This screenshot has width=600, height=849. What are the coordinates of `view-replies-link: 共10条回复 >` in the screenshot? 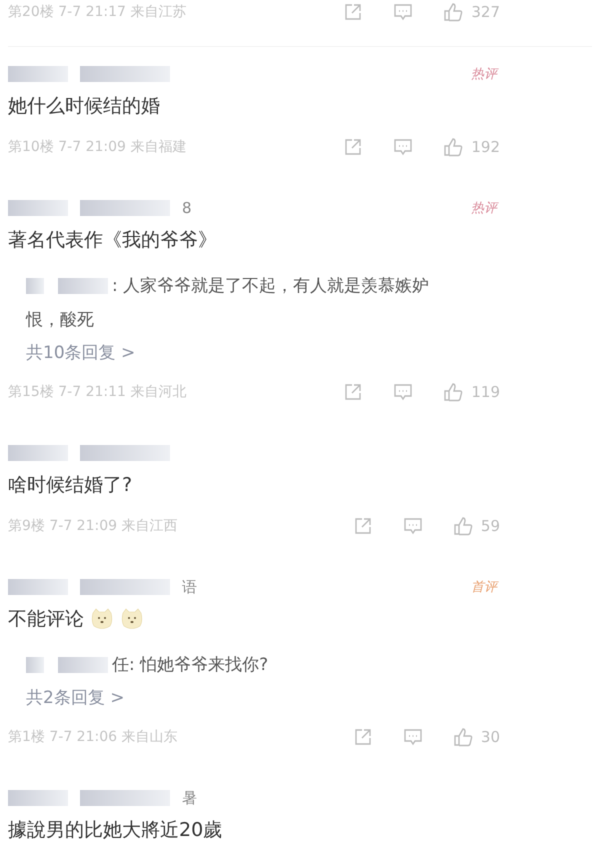 It's located at (81, 352).